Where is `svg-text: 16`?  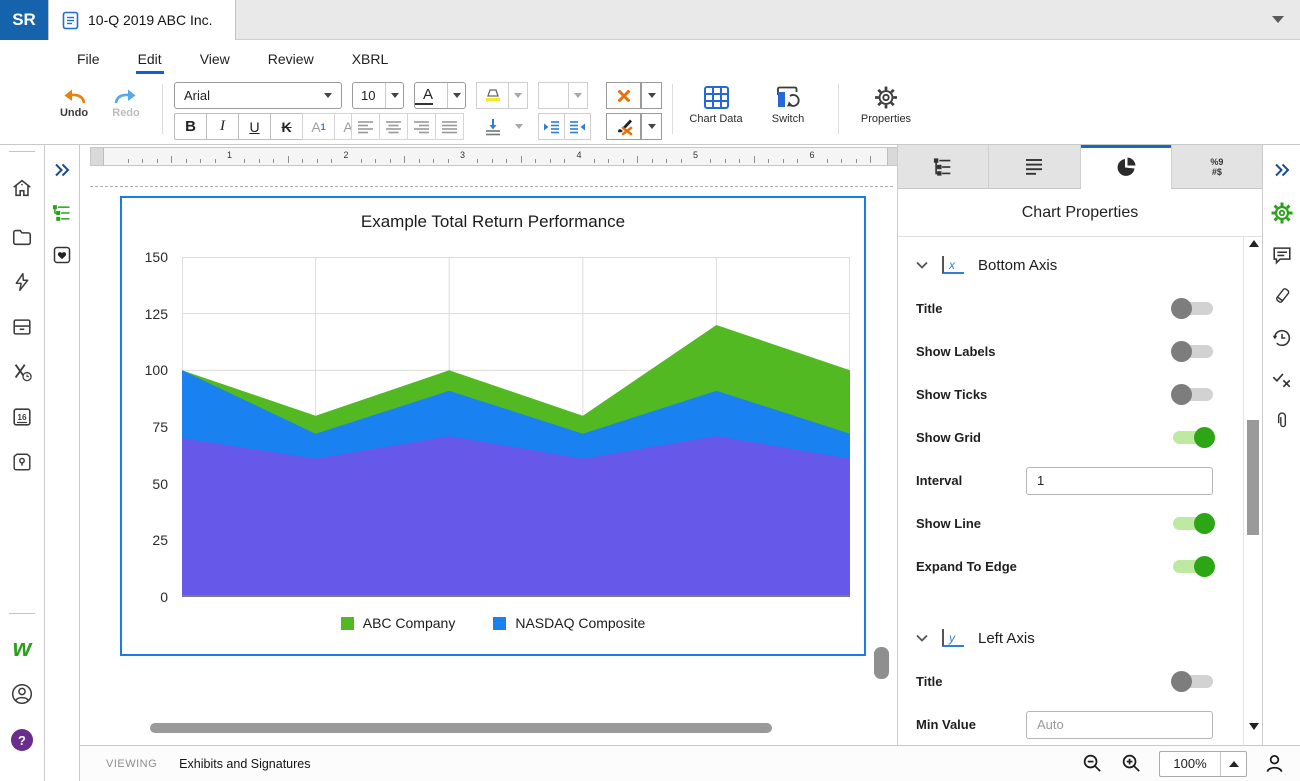
svg-text: 16 is located at coordinates (22, 417).